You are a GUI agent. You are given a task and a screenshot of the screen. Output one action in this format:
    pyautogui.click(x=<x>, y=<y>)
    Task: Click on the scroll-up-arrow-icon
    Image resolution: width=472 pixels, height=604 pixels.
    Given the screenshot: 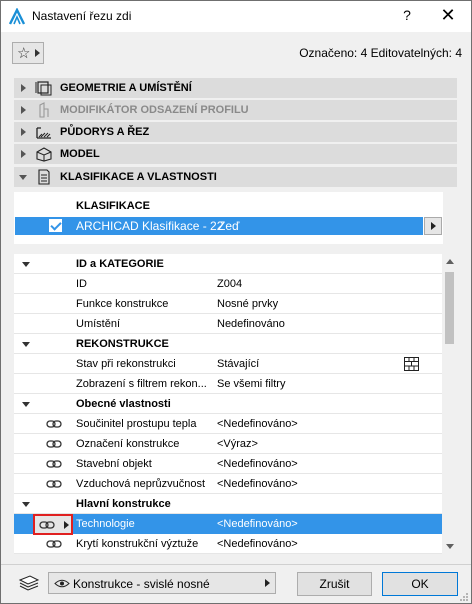 What is the action you would take?
    pyautogui.click(x=450, y=261)
    